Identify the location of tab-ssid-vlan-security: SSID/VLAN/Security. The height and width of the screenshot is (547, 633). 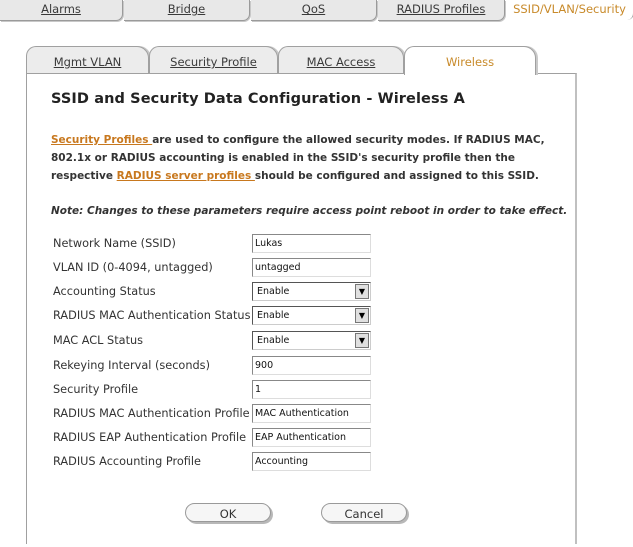
(569, 10).